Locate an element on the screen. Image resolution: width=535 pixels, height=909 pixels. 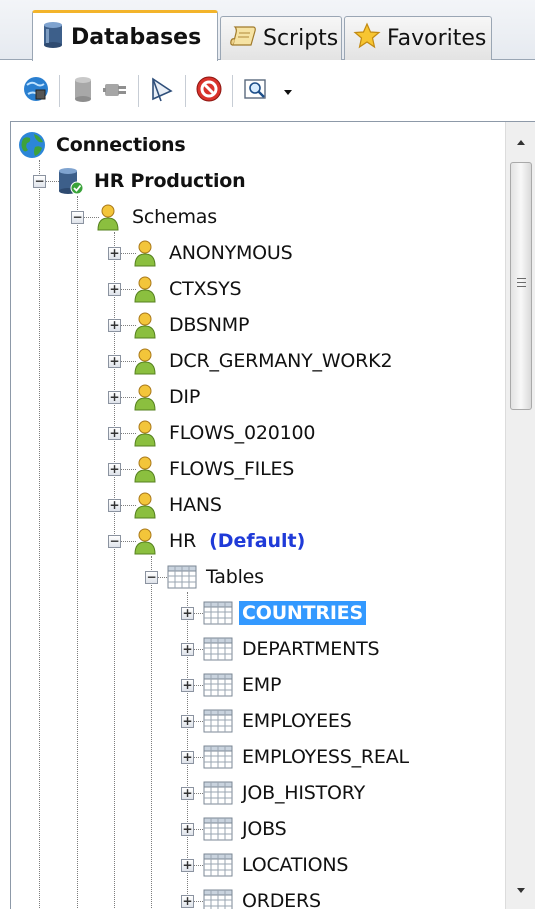
stop-icon is located at coordinates (209, 91).